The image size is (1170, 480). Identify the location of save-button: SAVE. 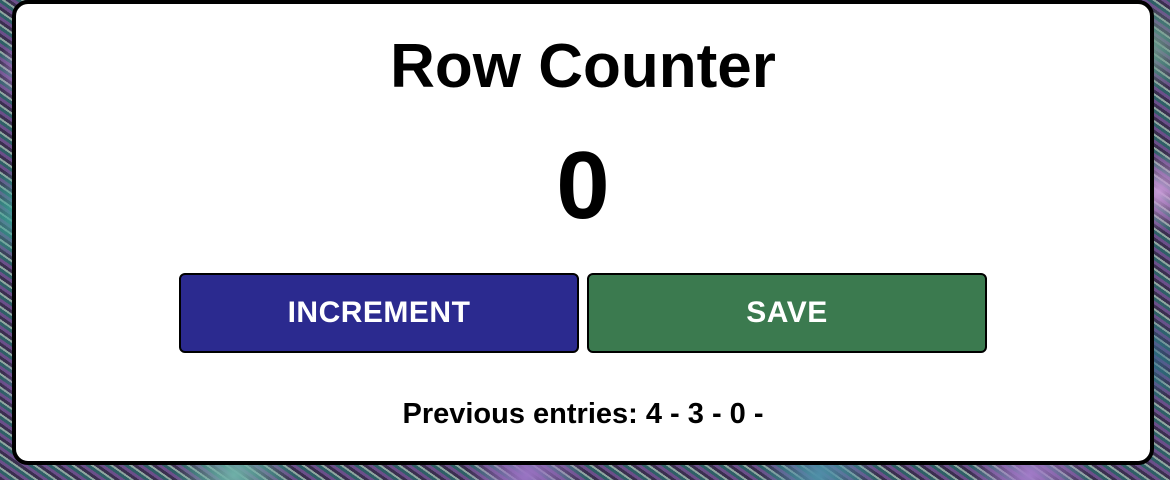
(787, 313).